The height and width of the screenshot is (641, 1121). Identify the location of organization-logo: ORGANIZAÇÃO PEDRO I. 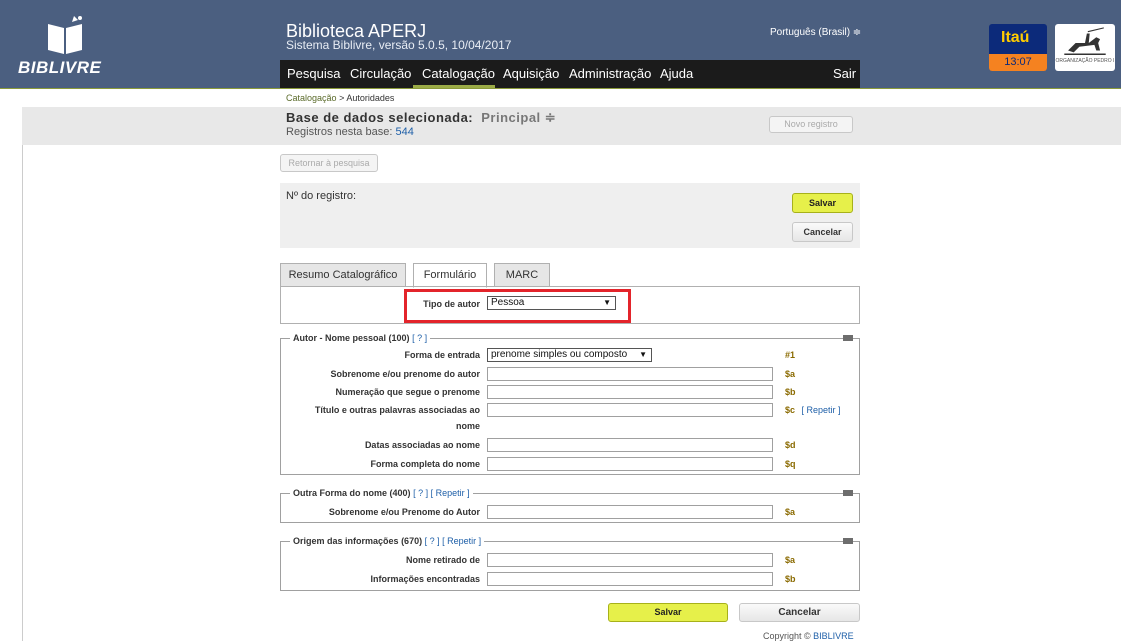
(1085, 47).